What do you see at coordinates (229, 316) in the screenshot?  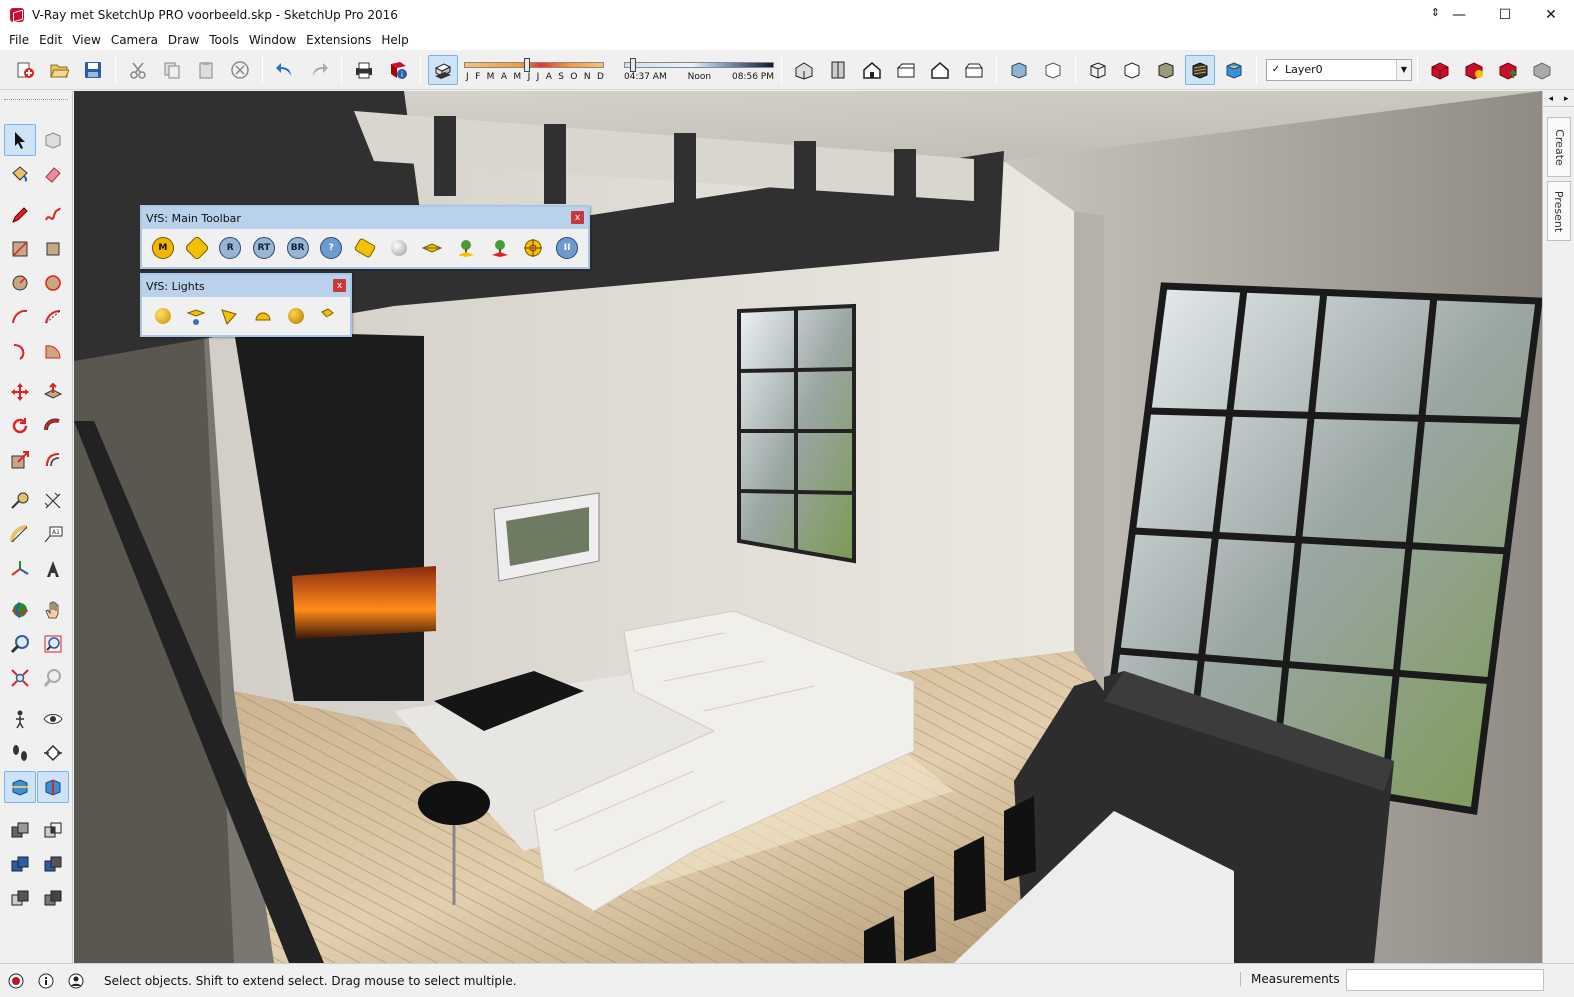 I see `spot-light-button` at bounding box center [229, 316].